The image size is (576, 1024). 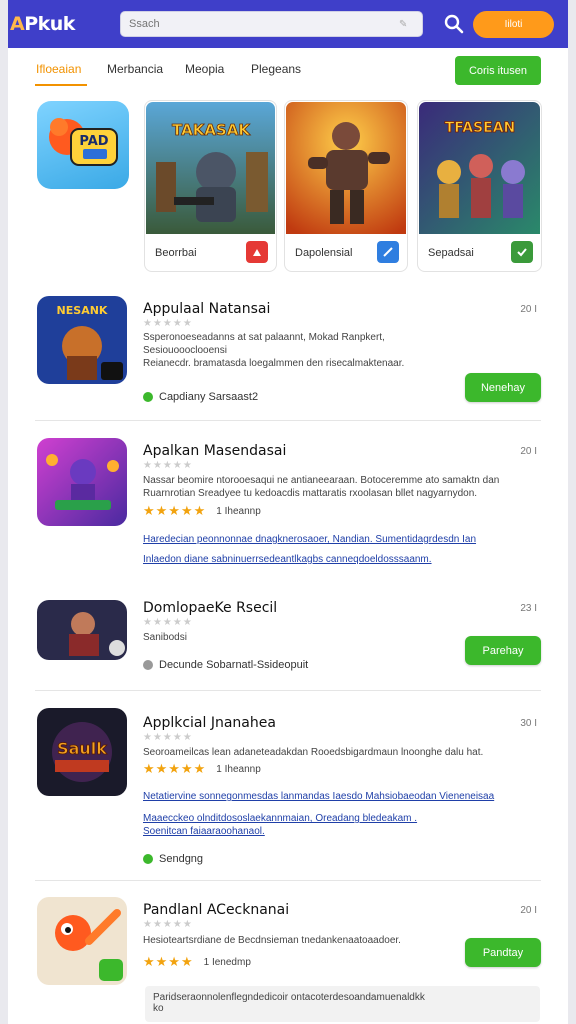 What do you see at coordinates (61, 85) in the screenshot?
I see `active-tab-indicator` at bounding box center [61, 85].